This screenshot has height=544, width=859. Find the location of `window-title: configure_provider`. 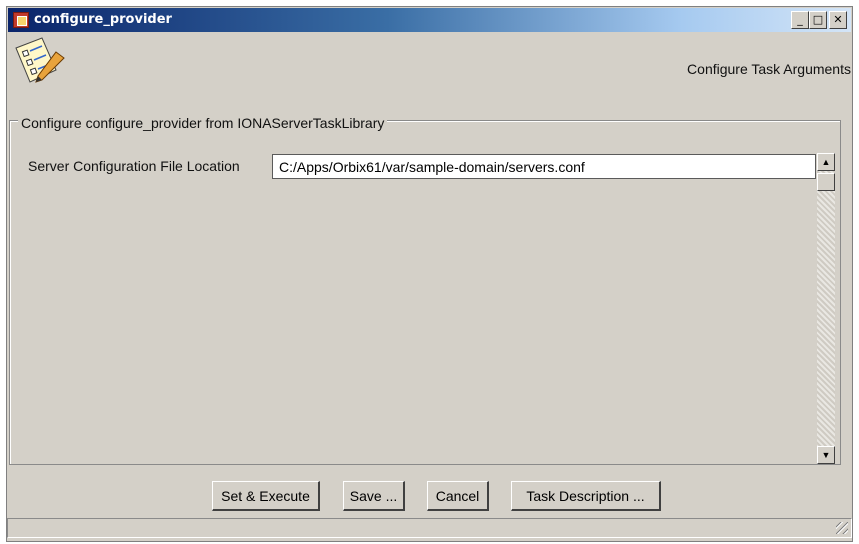

window-title: configure_provider is located at coordinates (103, 19).